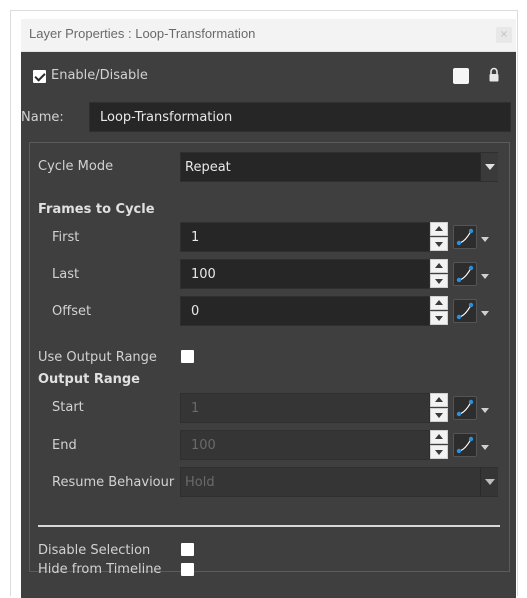 The height and width of the screenshot is (598, 527). Describe the element at coordinates (66, 237) in the screenshot. I see `first-label: First` at that location.